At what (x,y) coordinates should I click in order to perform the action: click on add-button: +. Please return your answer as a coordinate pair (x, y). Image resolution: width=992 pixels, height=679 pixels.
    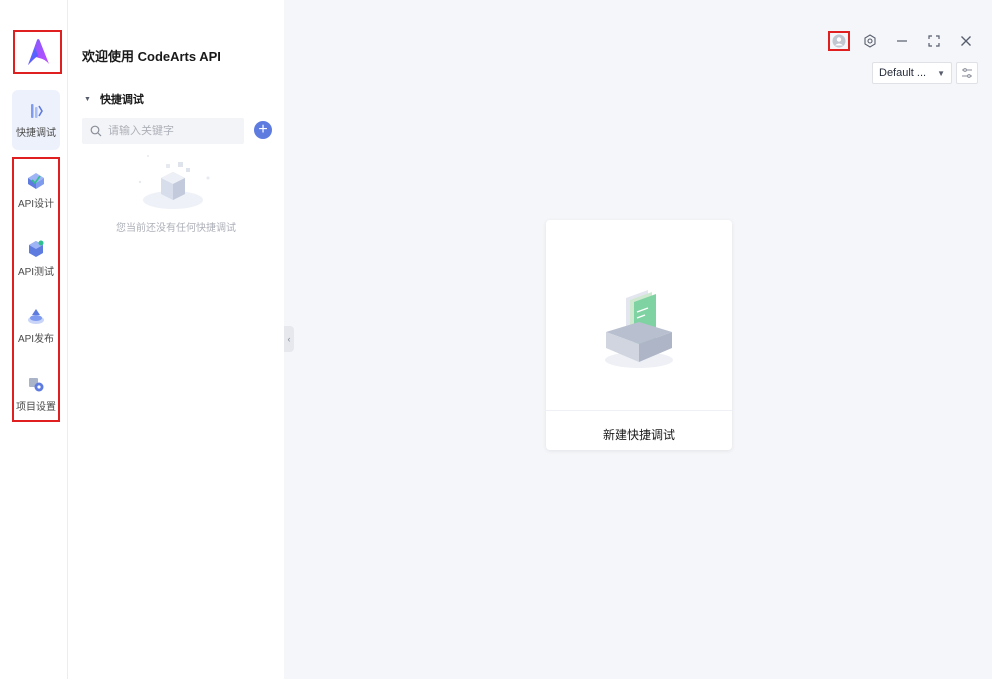
    Looking at the image, I should click on (263, 130).